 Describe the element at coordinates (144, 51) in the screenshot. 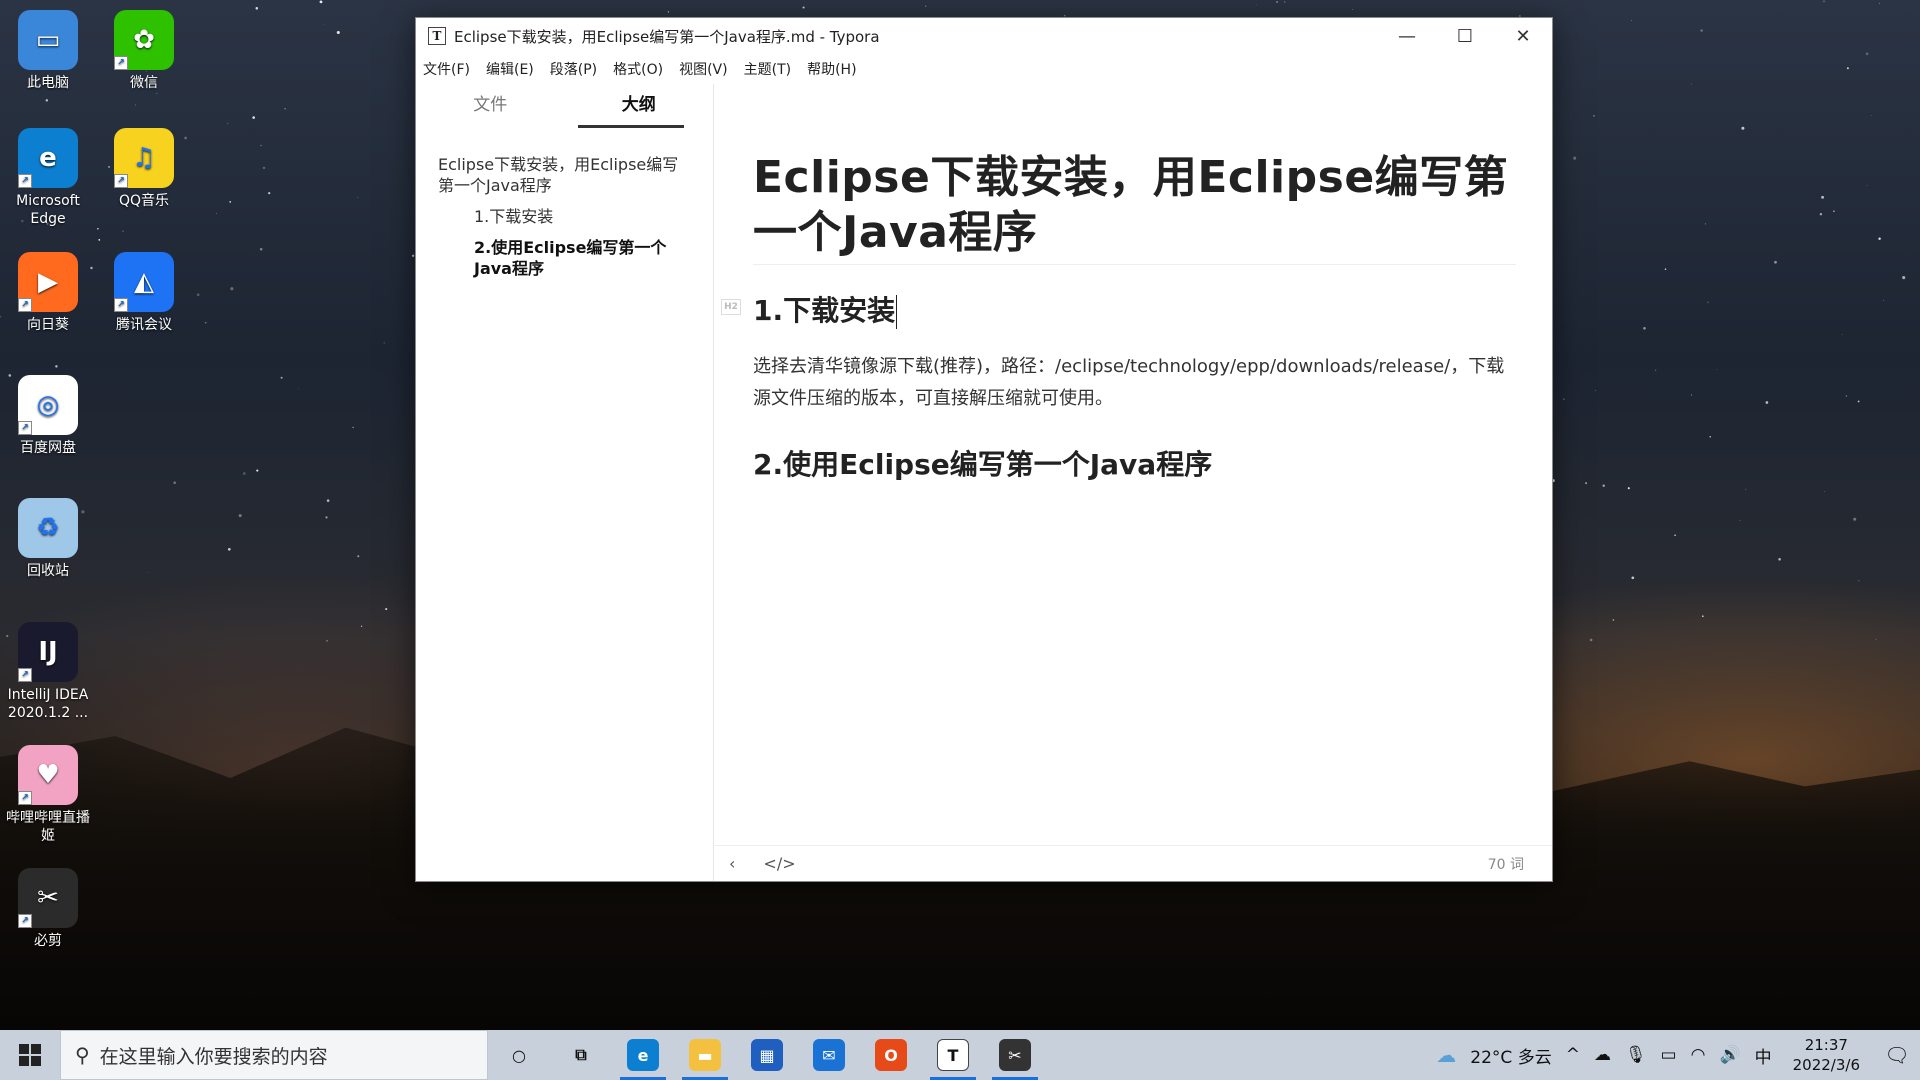

I see `desktop-icon-wechat: ✿ ↗ 微信` at that location.